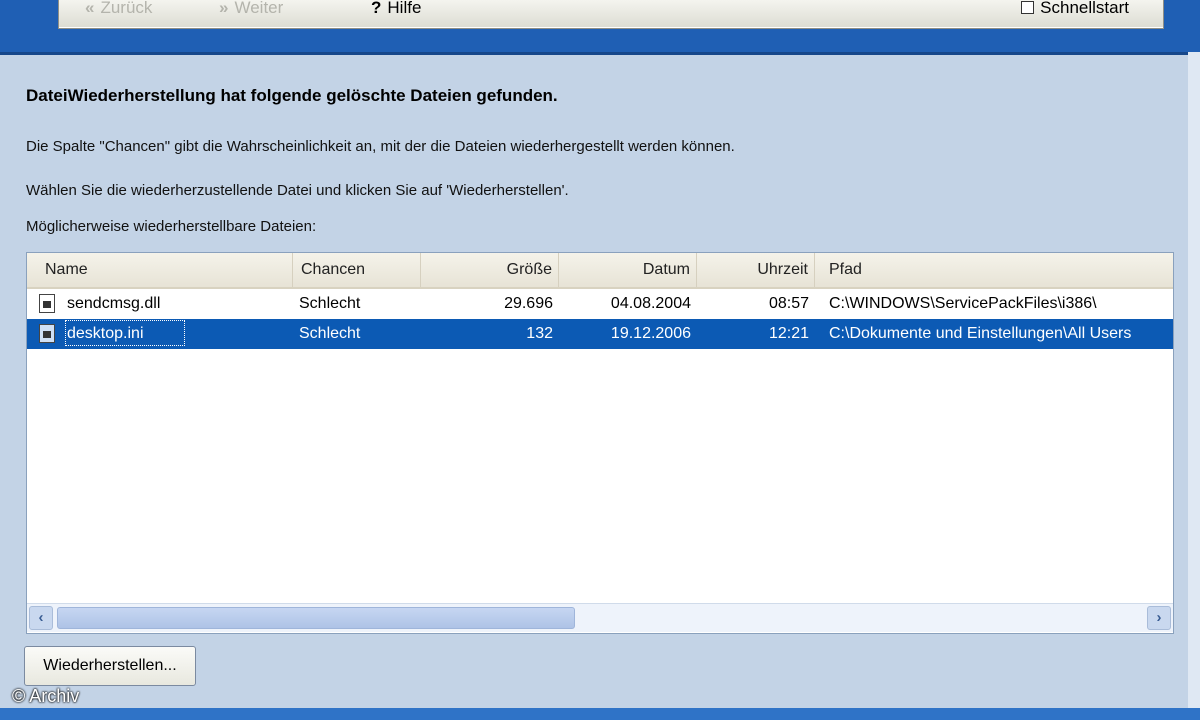 The image size is (1200, 720). I want to click on toolbar: « Zurück » Weiter ? Hilfe Schnellstart, so click(611, 14).